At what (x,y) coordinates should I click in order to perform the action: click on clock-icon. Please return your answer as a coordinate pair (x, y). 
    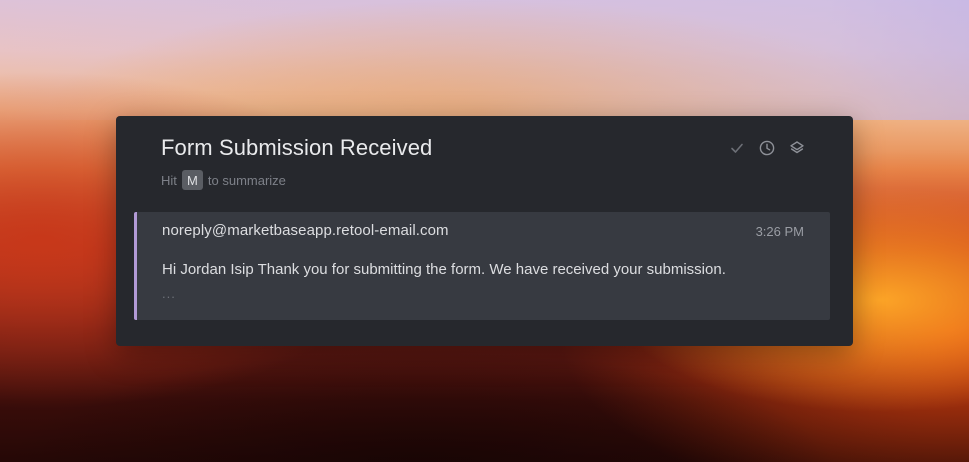
    Looking at the image, I should click on (767, 148).